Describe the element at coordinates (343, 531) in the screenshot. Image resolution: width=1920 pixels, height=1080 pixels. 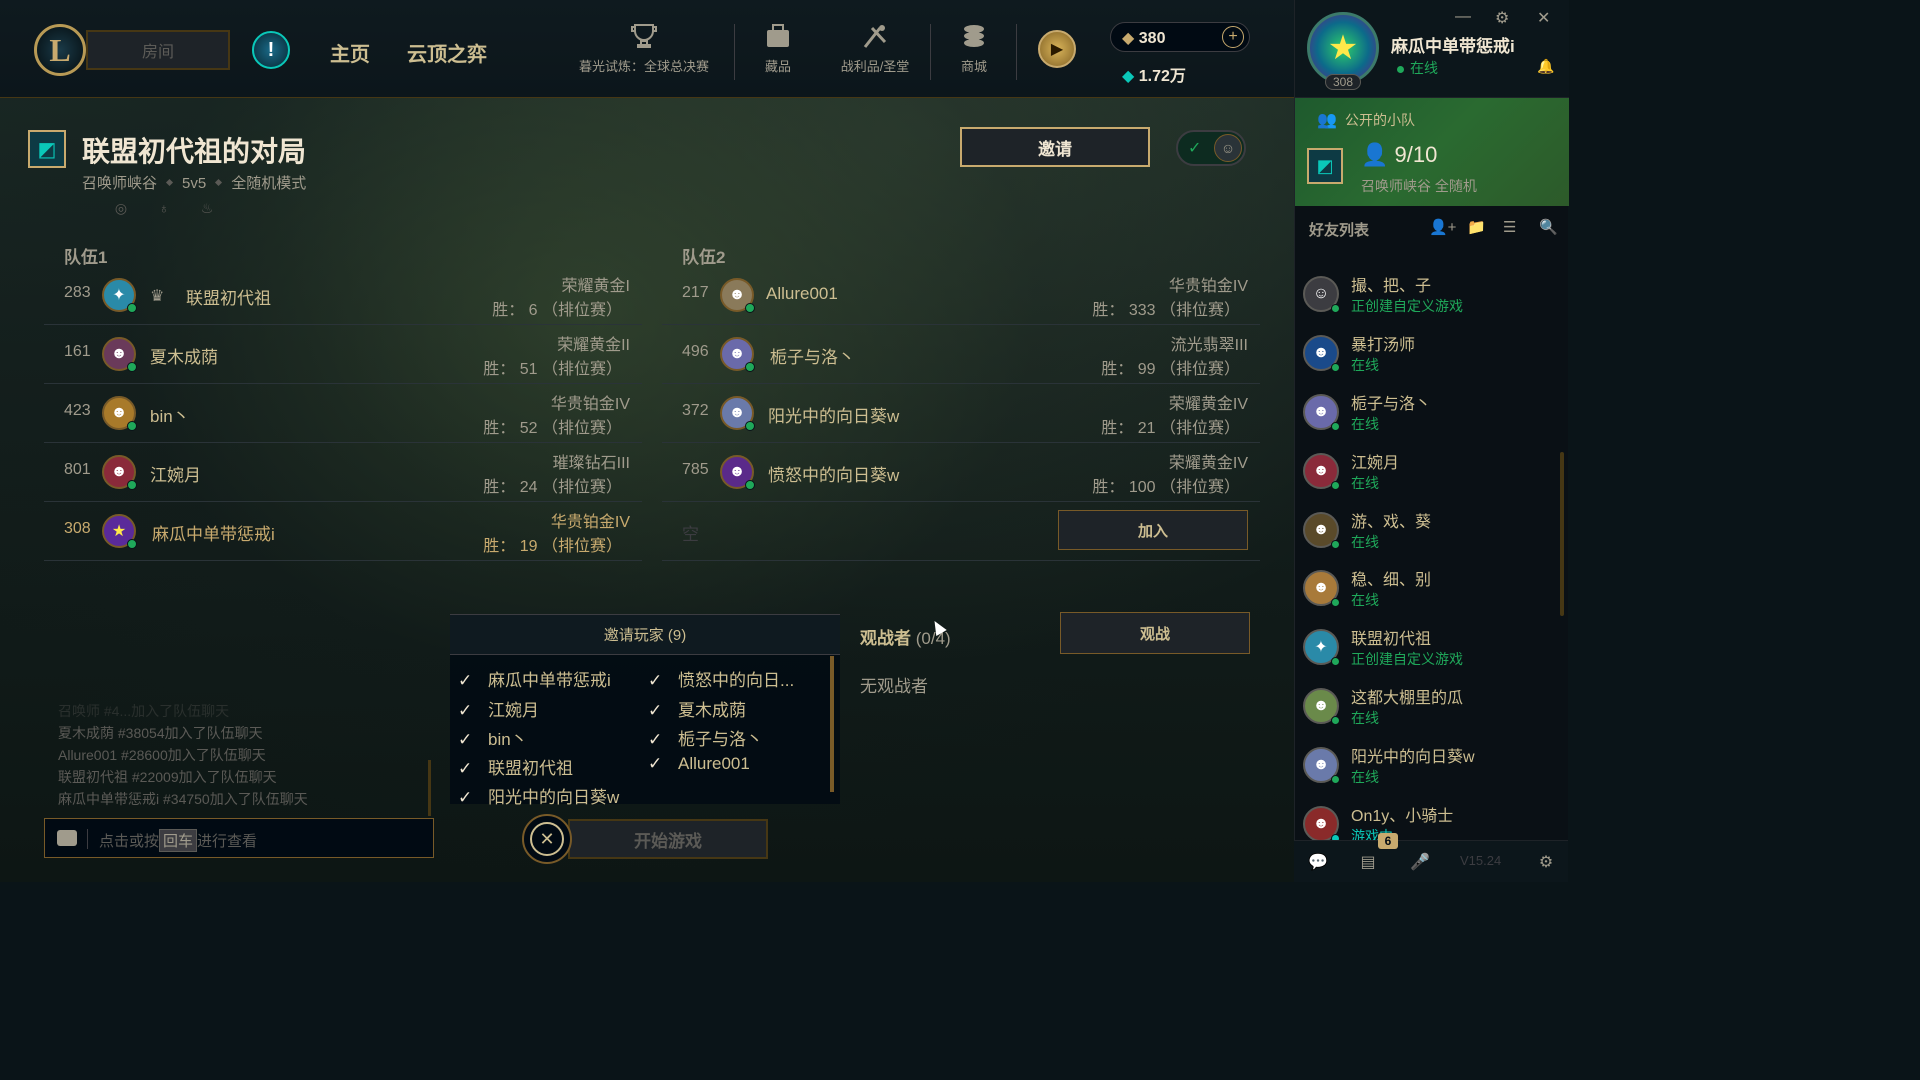
I see `team1-player-row-self: 308 ★ 麻瓜中单带惩戒i 华贵铂金IV 胜： 19 （排位赛）` at that location.